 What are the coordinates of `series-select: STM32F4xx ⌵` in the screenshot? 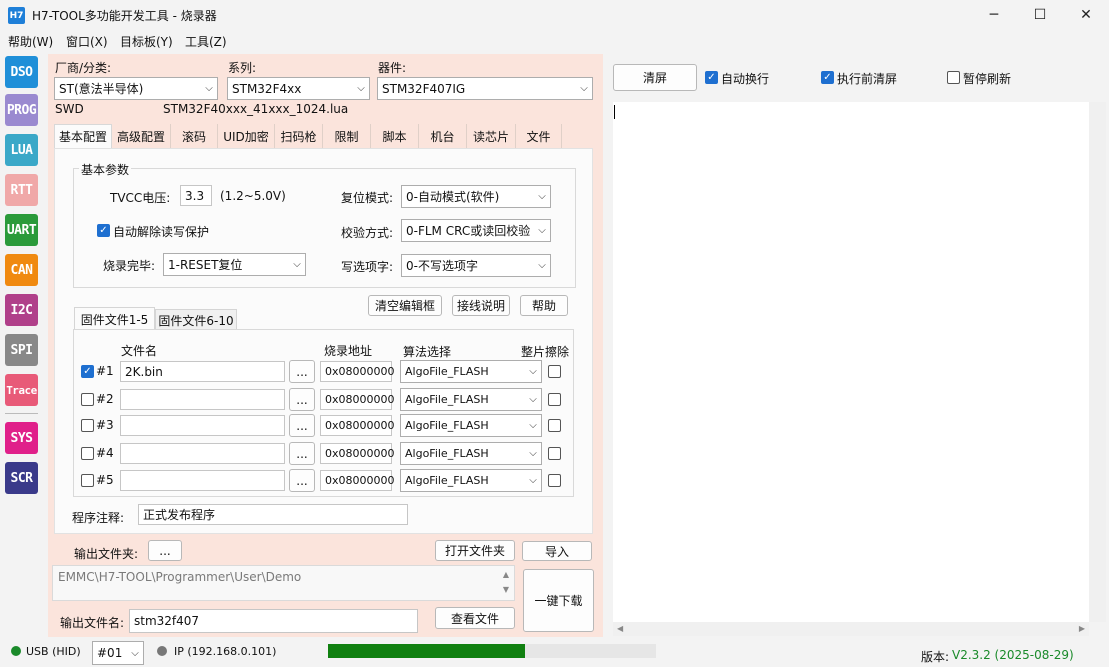 It's located at (298, 88).